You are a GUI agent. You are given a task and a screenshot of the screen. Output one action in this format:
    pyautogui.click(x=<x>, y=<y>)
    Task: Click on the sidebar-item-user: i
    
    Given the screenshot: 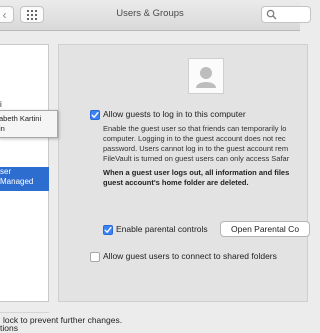 What is the action you would take?
    pyautogui.click(x=1, y=104)
    